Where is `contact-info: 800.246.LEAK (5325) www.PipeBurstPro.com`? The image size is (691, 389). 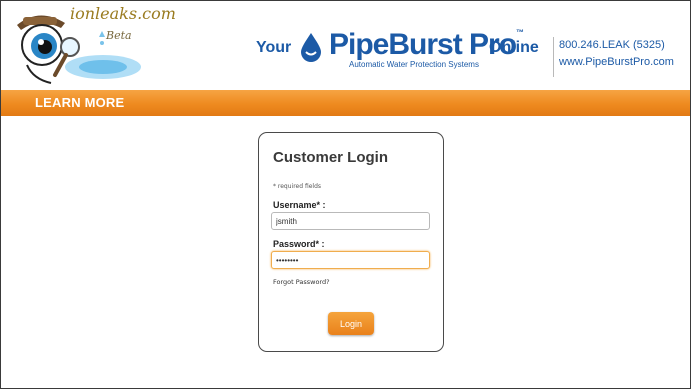 contact-info: 800.246.LEAK (5325) www.PipeBurstPro.com is located at coordinates (616, 54).